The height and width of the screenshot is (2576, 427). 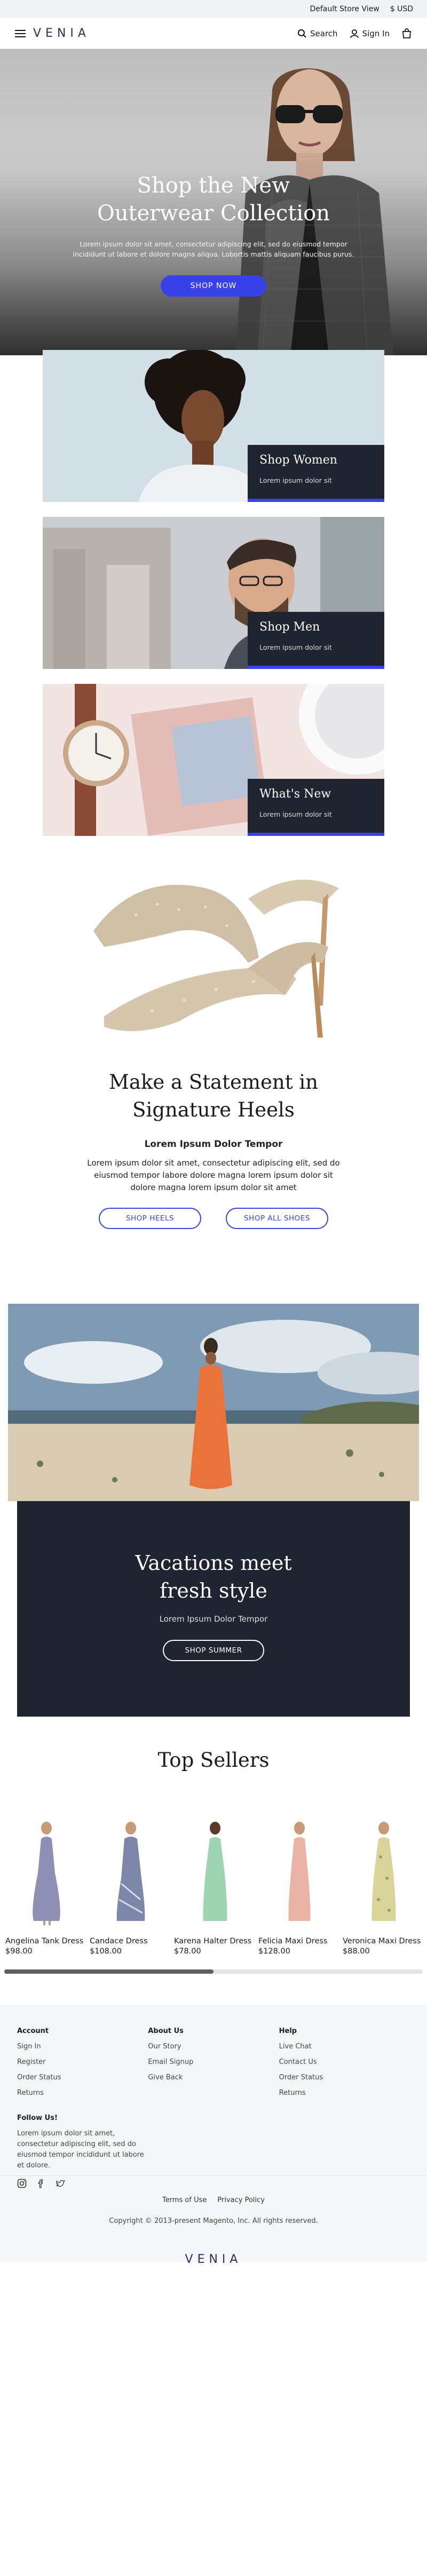 I want to click on footer-link: Register, so click(x=82, y=2062).